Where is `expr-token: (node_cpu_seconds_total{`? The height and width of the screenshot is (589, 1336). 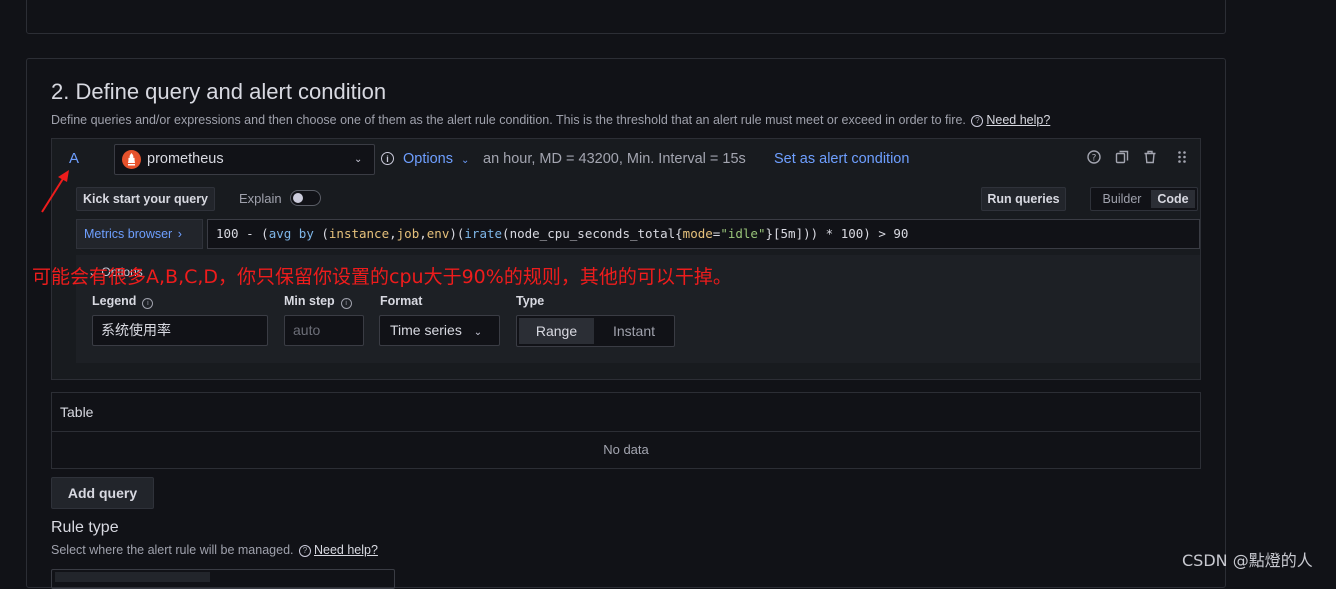
expr-token: (node_cpu_seconds_total{ is located at coordinates (592, 233).